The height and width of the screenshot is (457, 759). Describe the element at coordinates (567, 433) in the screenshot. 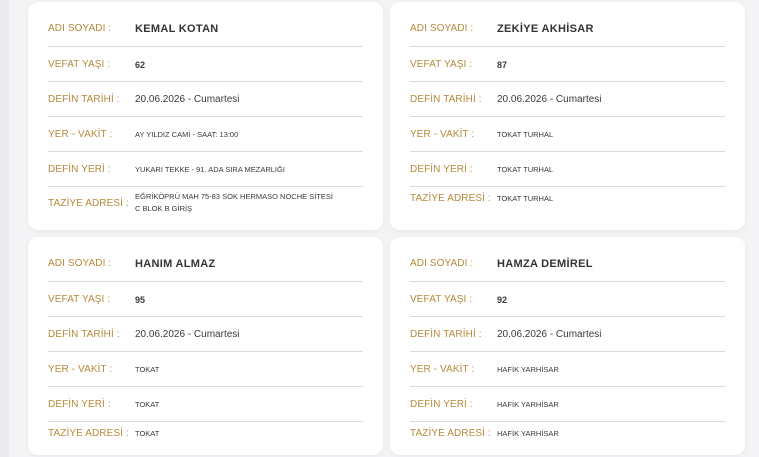

I see `condolence-row: TAZİYE ADRESİ : HAFİK YARHİSAR` at that location.